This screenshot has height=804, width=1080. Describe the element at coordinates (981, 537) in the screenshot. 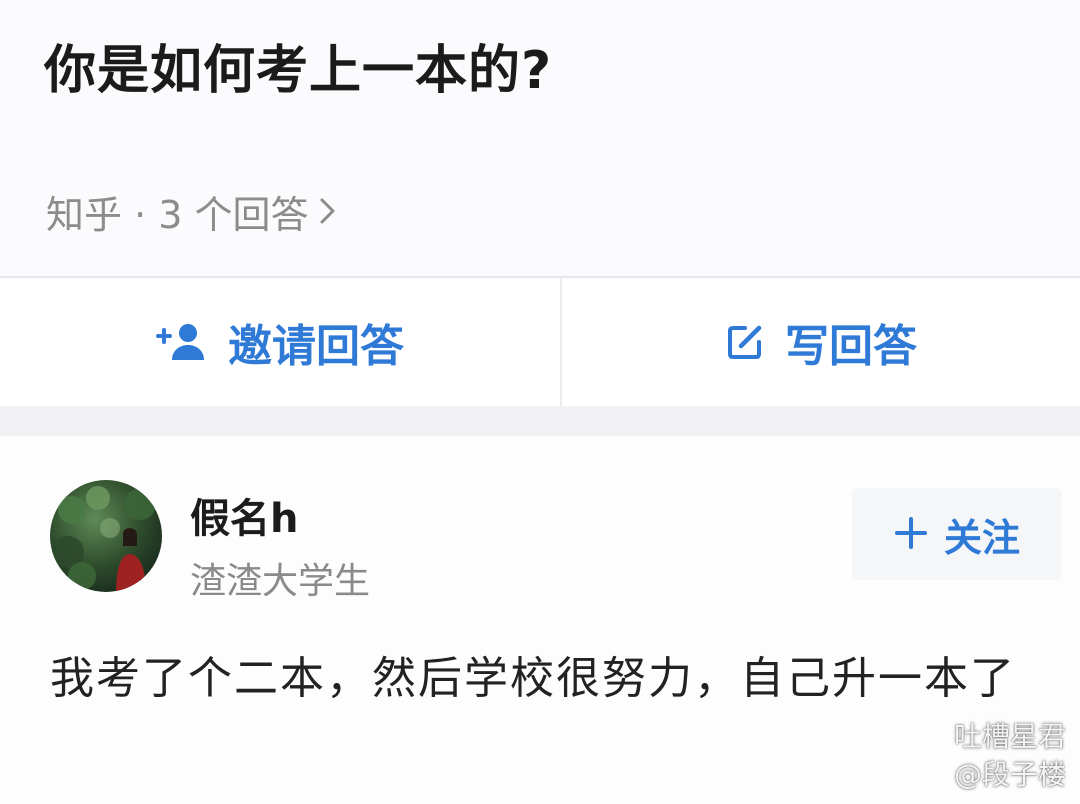

I see `follow-label: 关注` at that location.